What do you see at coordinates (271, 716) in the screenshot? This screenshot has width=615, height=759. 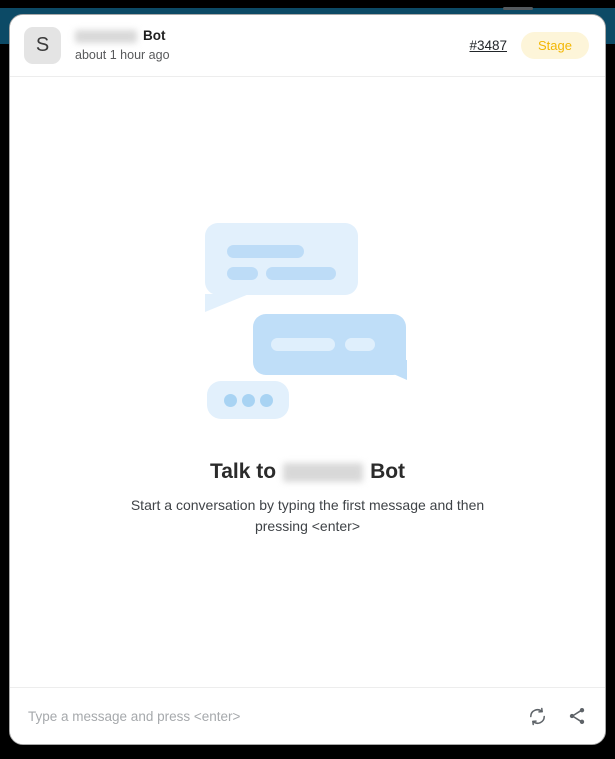 I see `message-input` at bounding box center [271, 716].